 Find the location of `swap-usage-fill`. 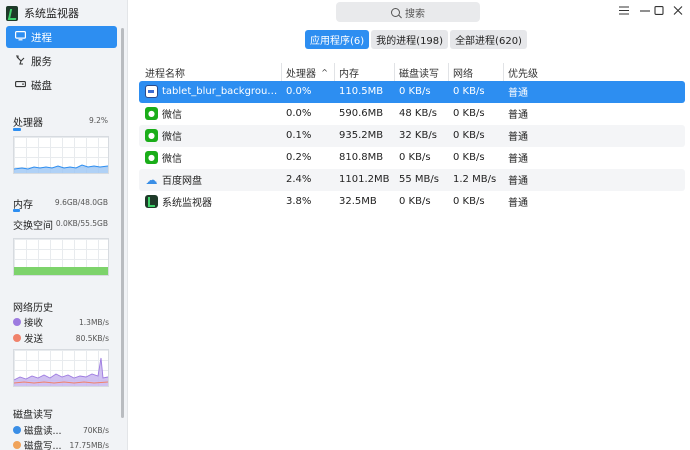

swap-usage-fill is located at coordinates (61, 271).